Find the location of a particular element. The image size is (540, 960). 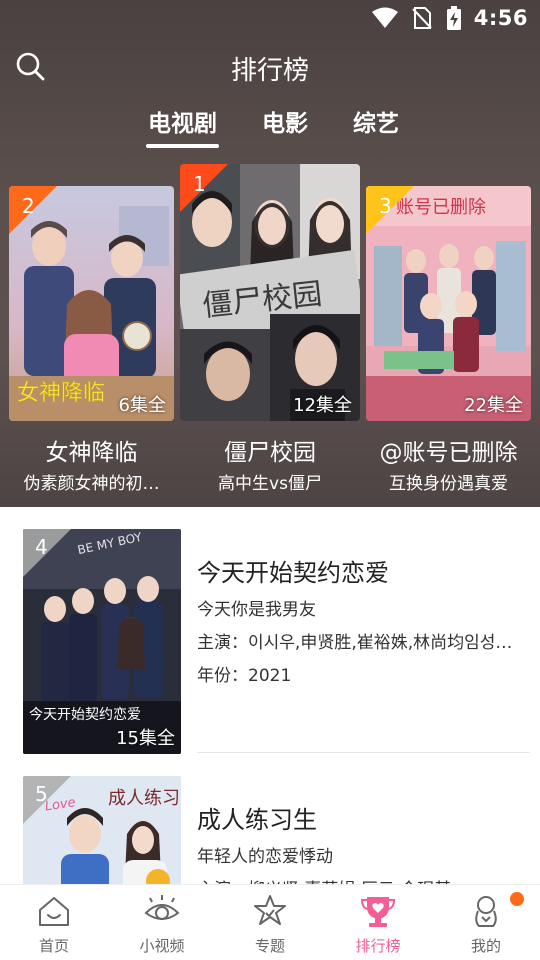

battery-charging-icon is located at coordinates (454, 18).